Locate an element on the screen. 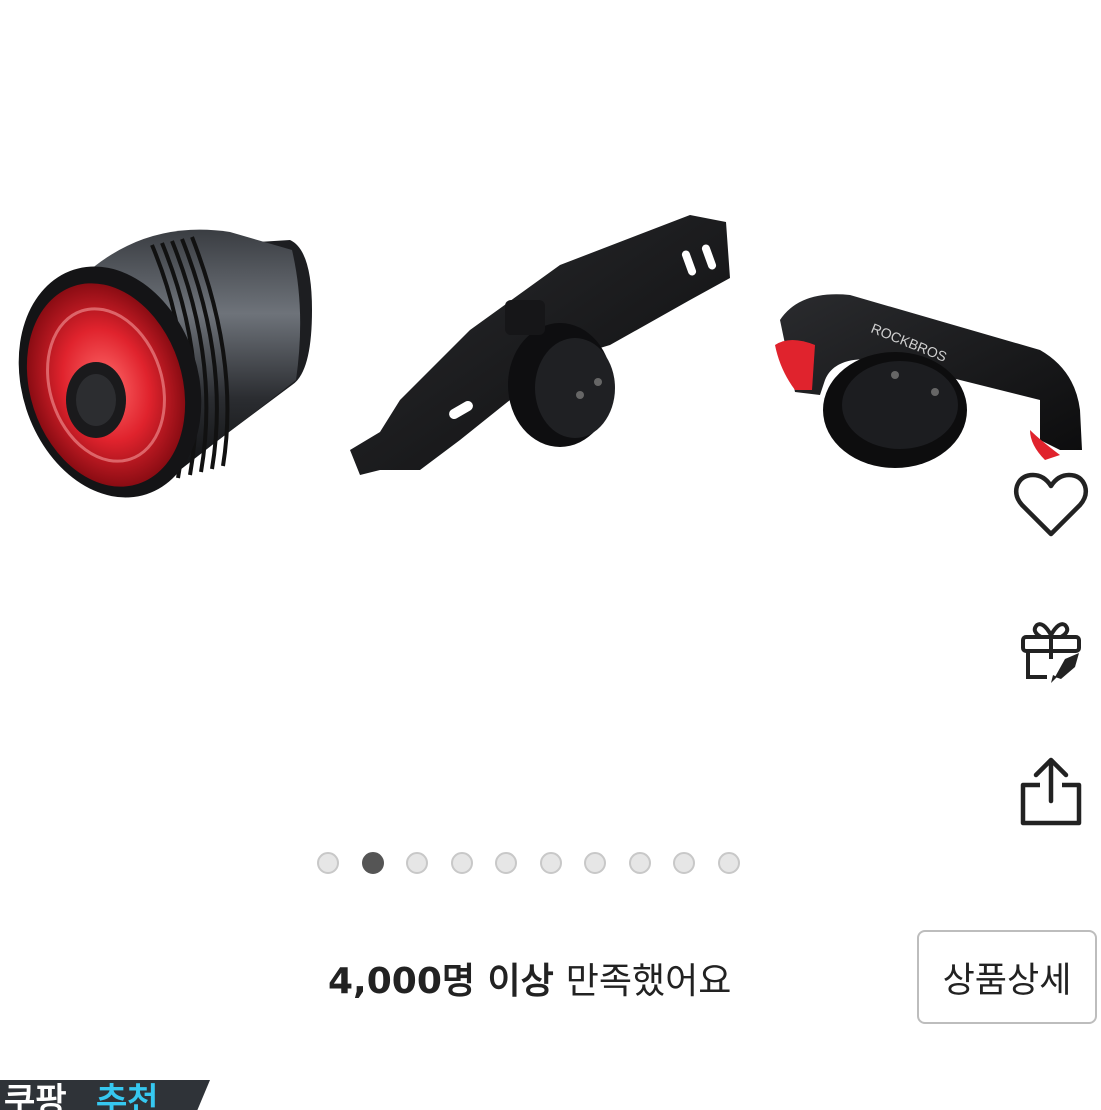  taillight is located at coordinates (165, 363).